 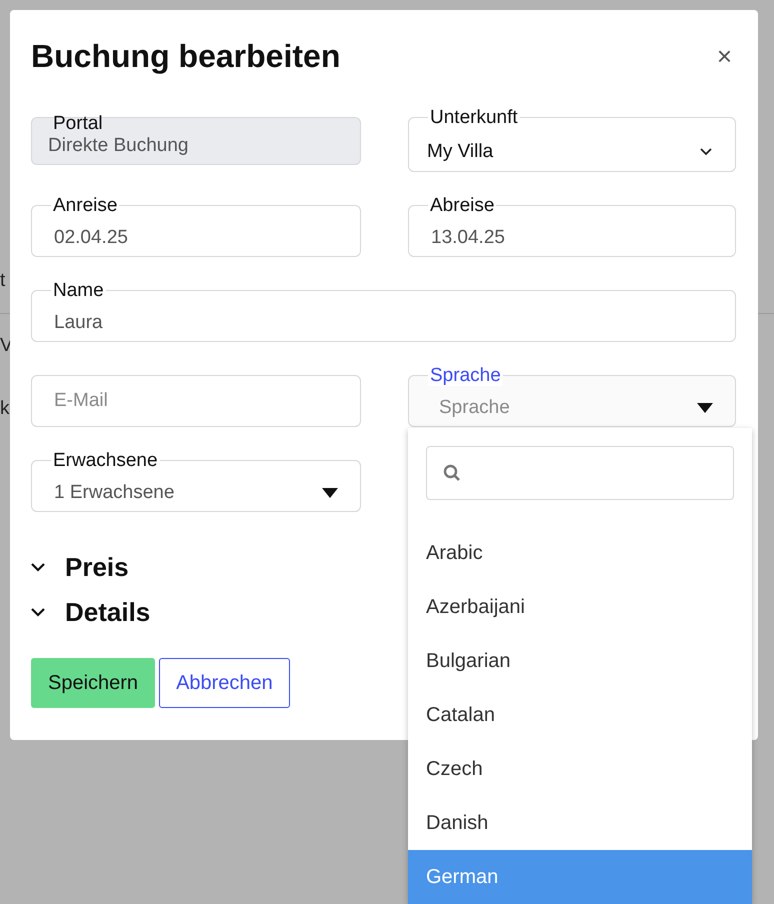 I want to click on menu-option: Catalan, so click(x=580, y=715).